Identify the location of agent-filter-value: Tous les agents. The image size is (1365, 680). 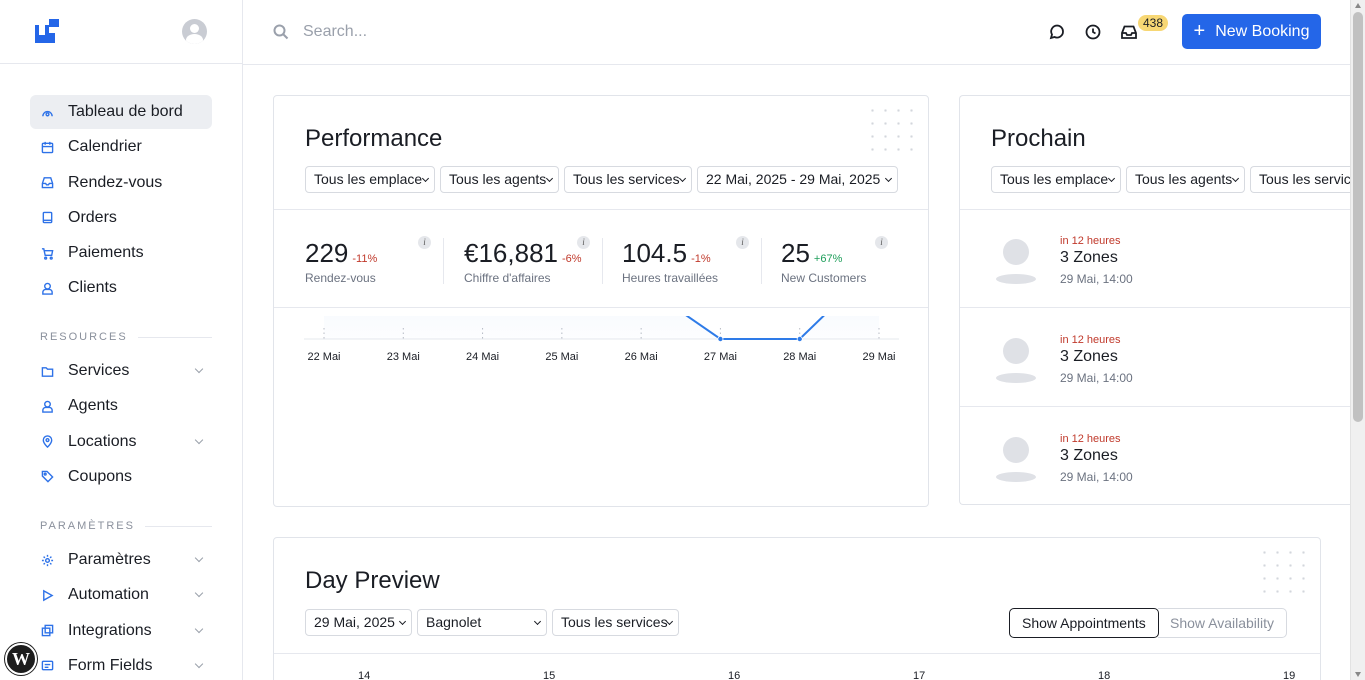
(1184, 179).